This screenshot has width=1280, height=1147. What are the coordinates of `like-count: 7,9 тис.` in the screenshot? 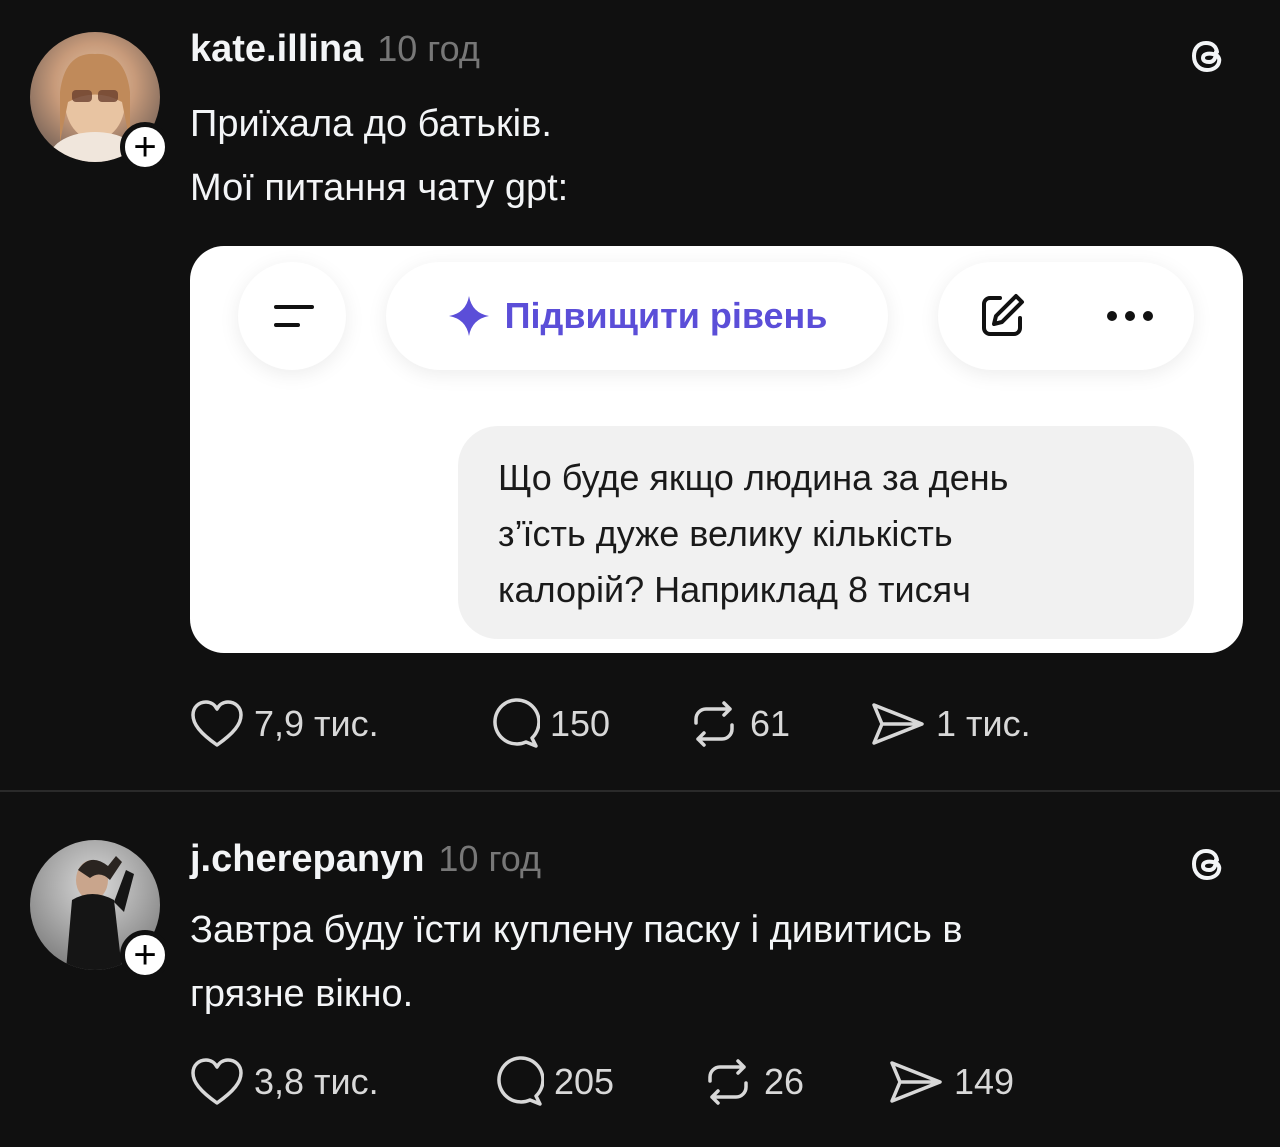 It's located at (316, 723).